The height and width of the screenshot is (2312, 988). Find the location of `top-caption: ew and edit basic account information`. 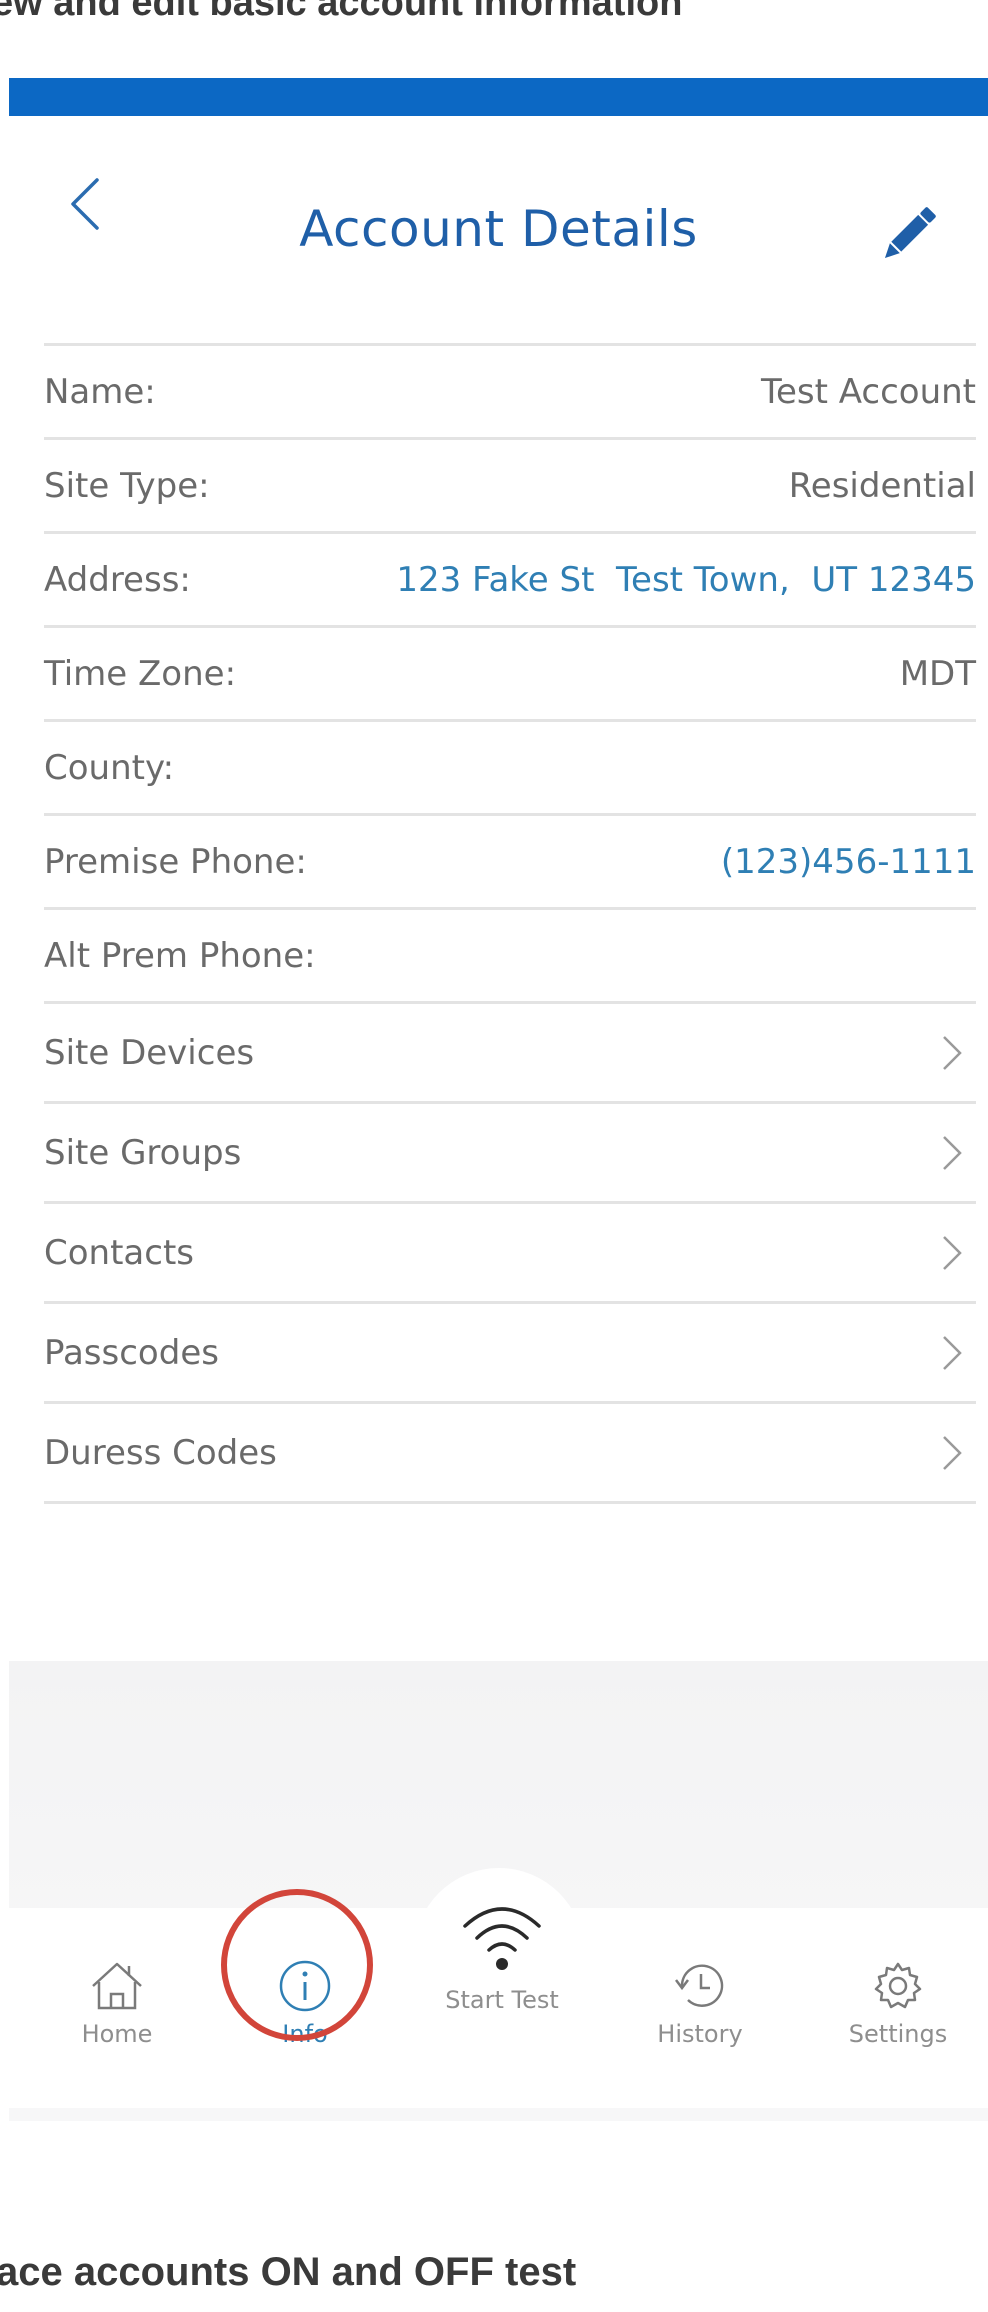

top-caption: ew and edit basic account information is located at coordinates (341, 12).